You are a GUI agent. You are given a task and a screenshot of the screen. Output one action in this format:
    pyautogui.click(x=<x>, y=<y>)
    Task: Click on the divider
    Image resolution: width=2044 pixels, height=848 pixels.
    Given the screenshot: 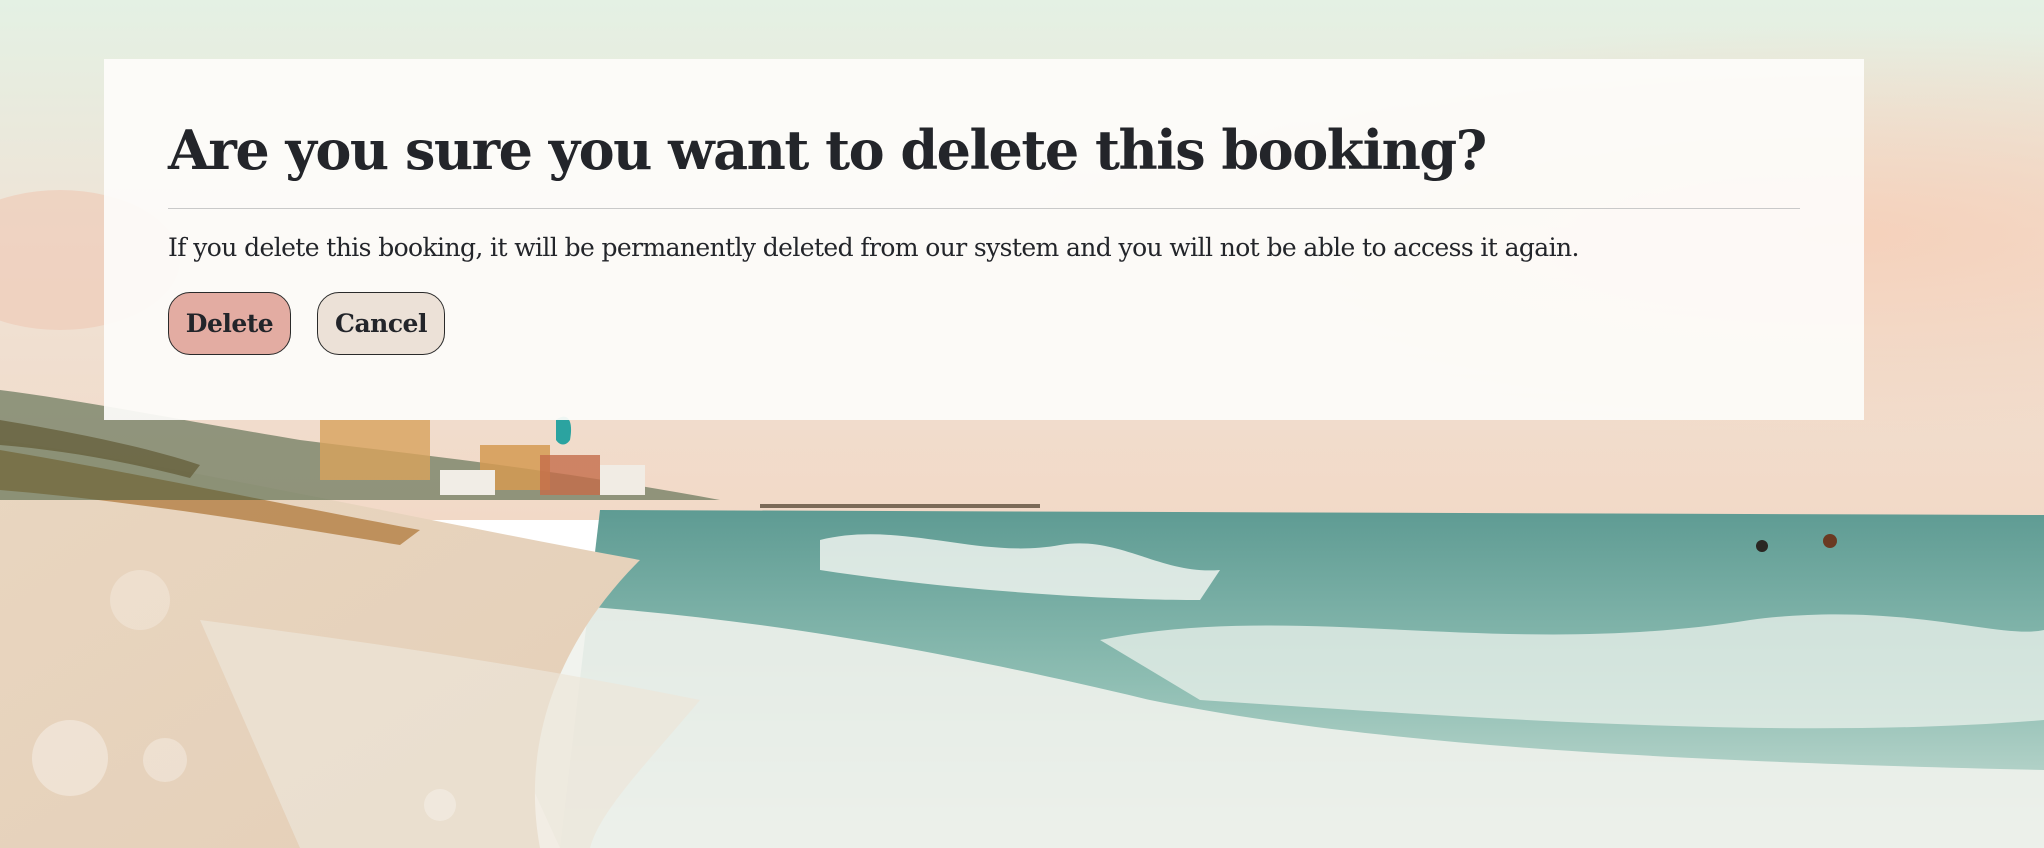 What is the action you would take?
    pyautogui.click(x=984, y=208)
    